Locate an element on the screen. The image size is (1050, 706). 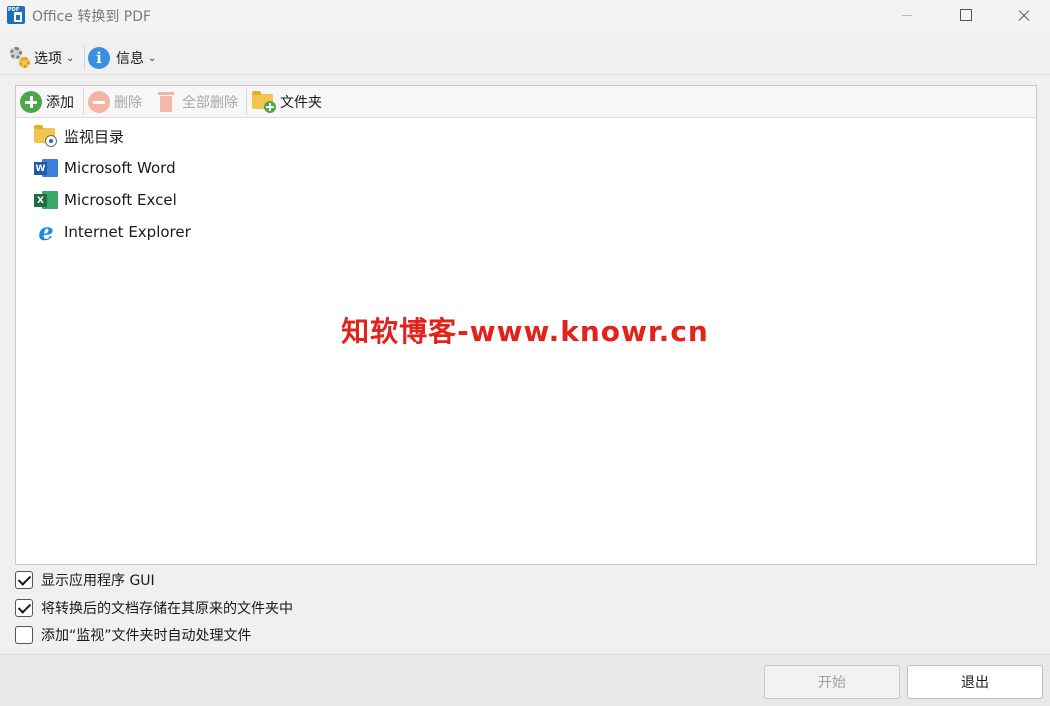
remove-button-label: 删除 is located at coordinates (128, 103).